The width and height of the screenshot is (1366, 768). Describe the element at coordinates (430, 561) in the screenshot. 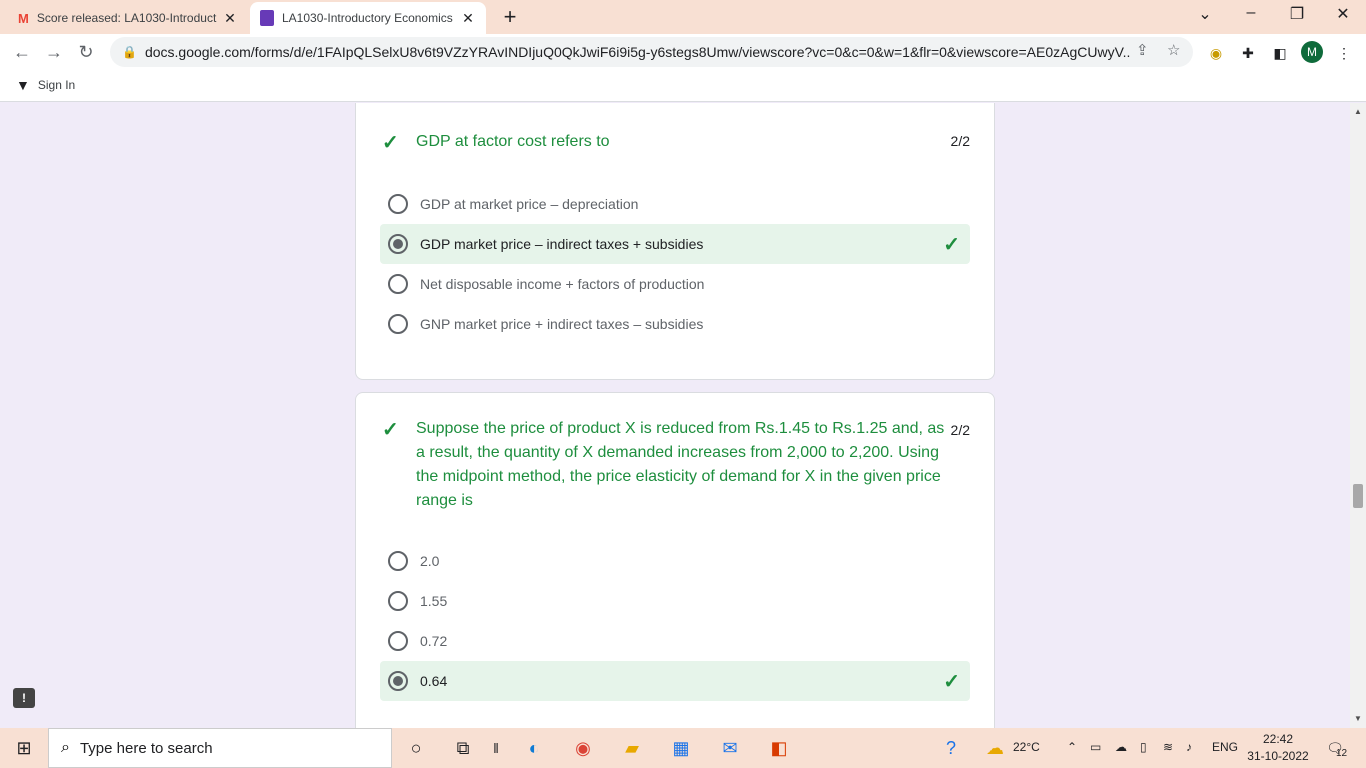

I see `option-label: 2.0` at that location.